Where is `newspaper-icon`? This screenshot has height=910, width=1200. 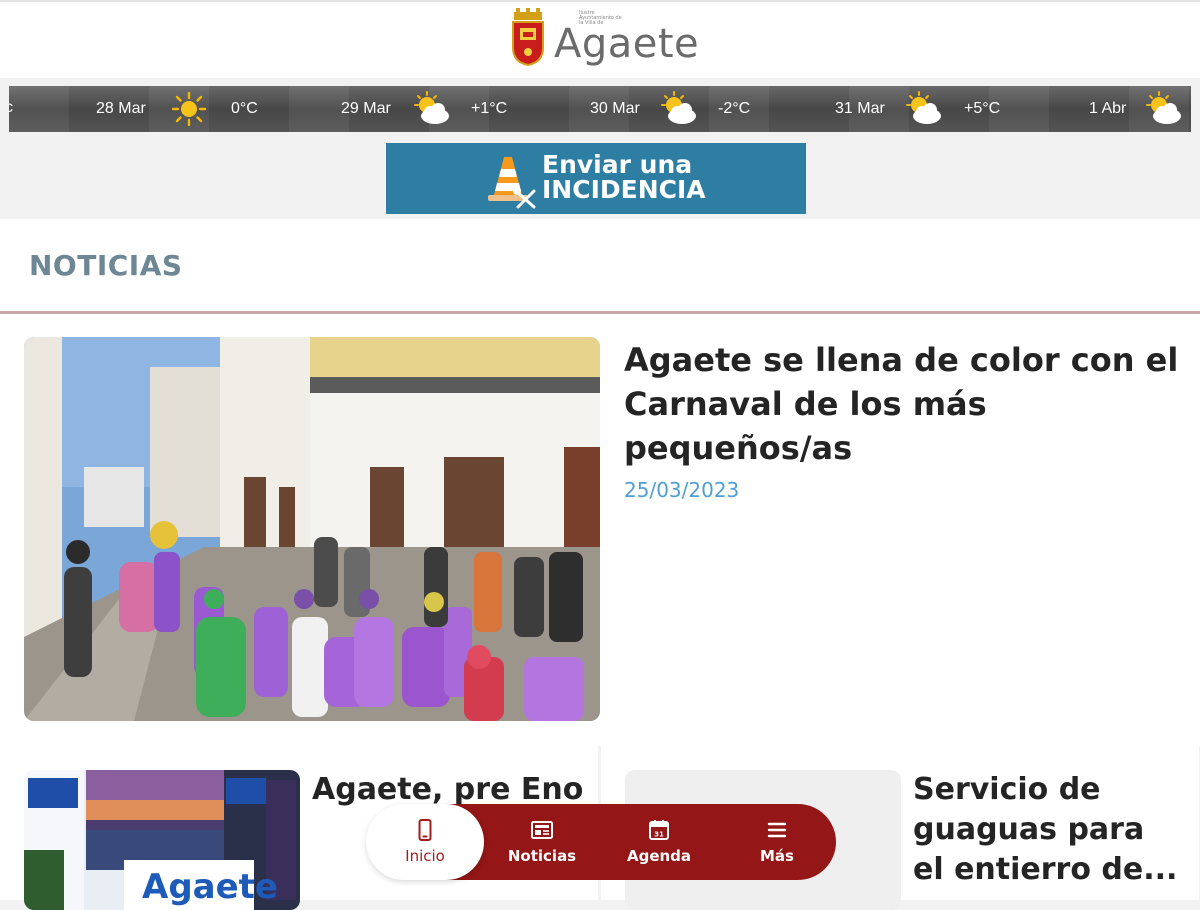
newspaper-icon is located at coordinates (542, 830).